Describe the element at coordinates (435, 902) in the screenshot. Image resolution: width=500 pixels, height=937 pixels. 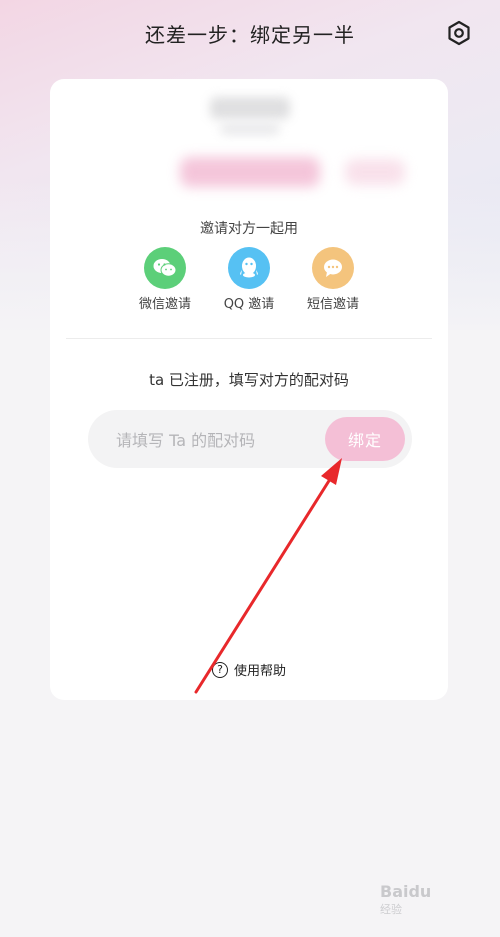
I see `baidu-watermark: Baidu 经验` at that location.